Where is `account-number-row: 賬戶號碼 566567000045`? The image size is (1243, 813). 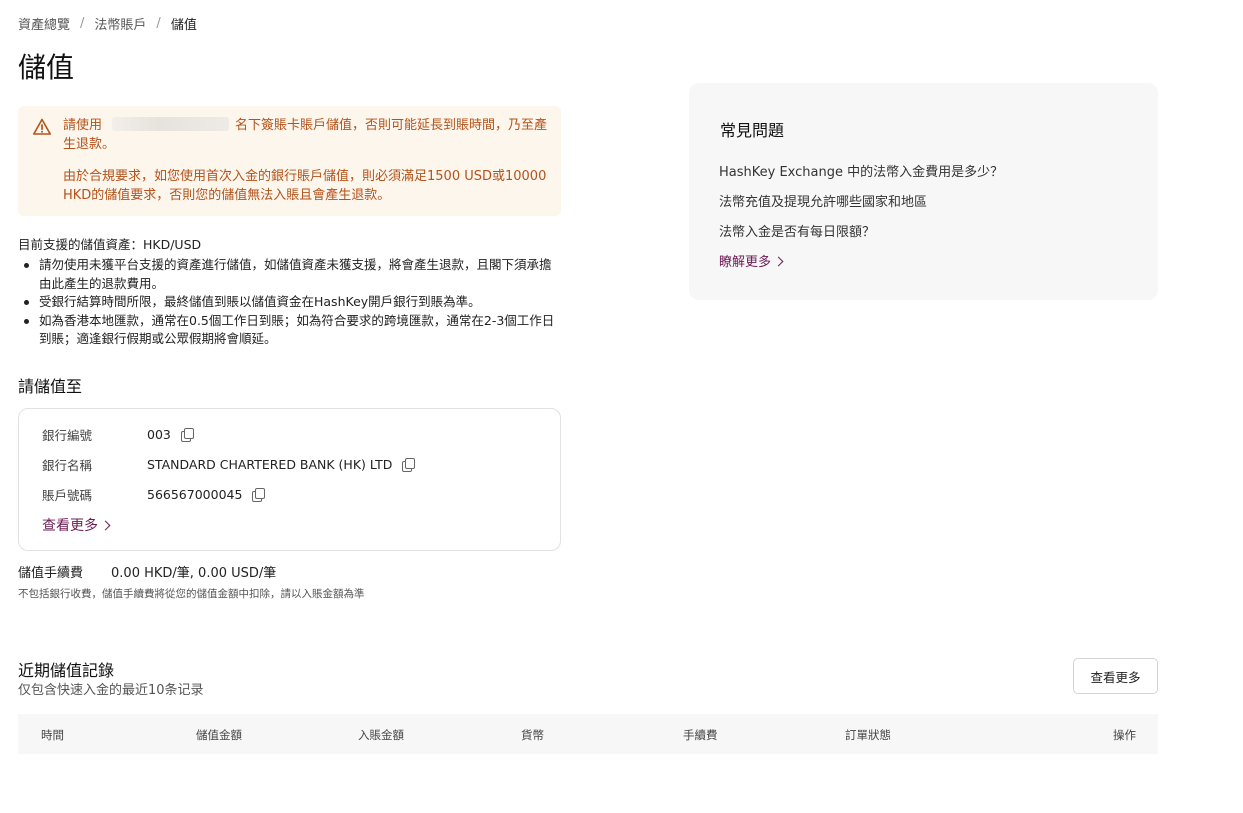 account-number-row: 賬戶號碼 566567000045 is located at coordinates (154, 494).